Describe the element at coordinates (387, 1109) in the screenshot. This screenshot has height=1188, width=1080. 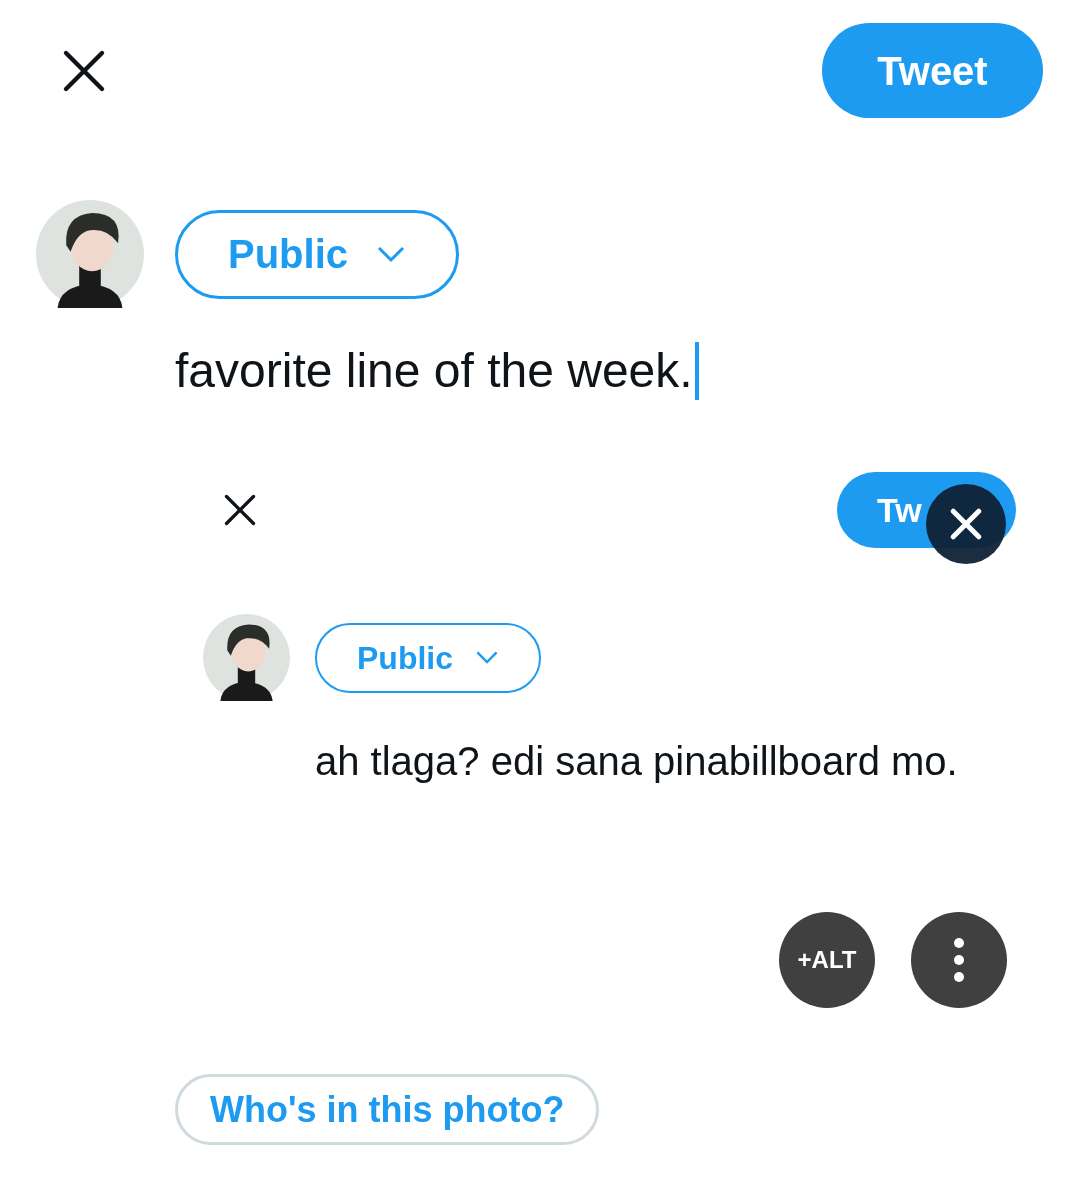
I see `tag-people-button: Who's in this photo?` at that location.